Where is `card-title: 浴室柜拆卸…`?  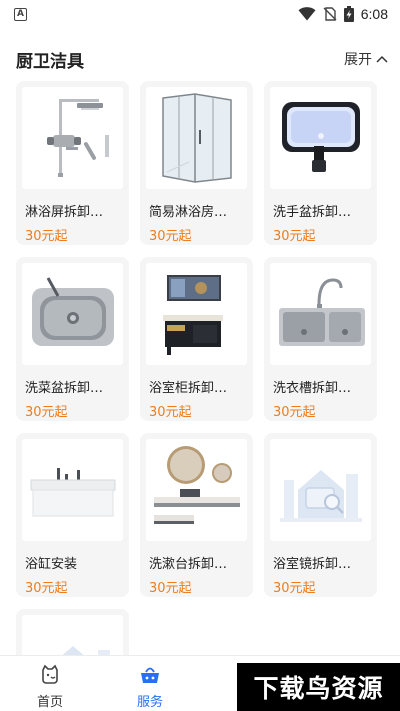 card-title: 浴室柜拆卸… is located at coordinates (188, 388).